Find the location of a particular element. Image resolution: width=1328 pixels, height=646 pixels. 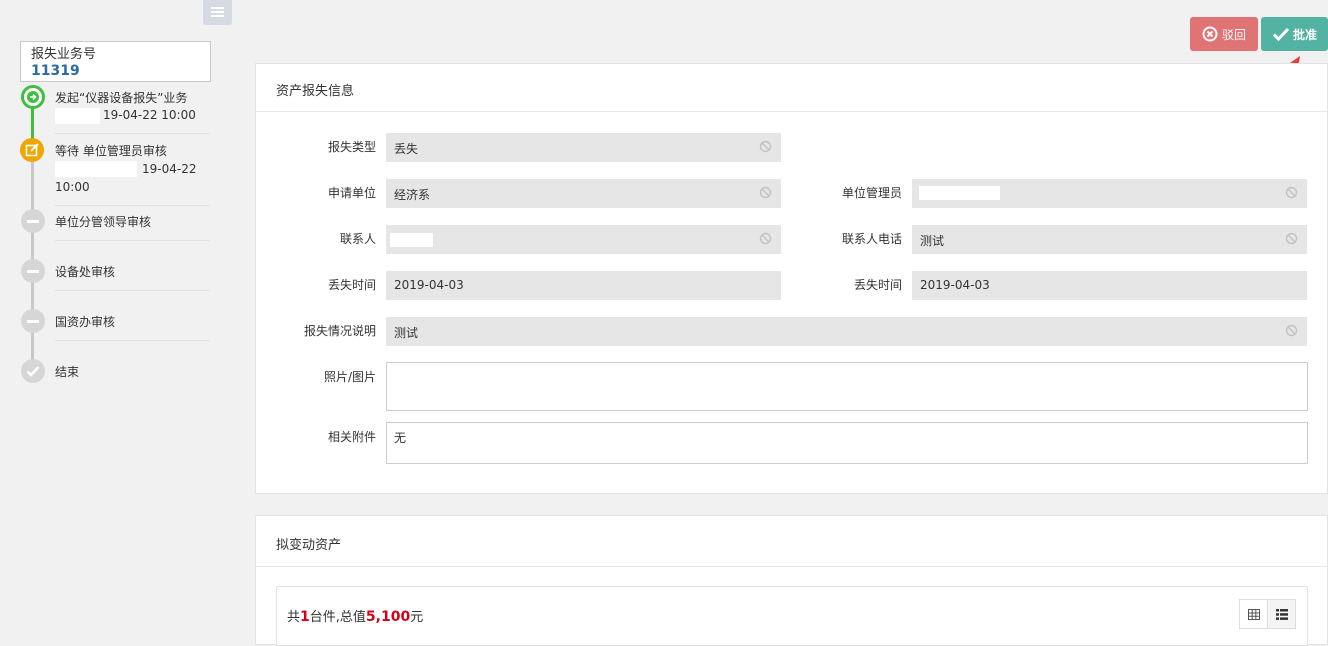

step-2-time: 19-04-22 is located at coordinates (169, 169).